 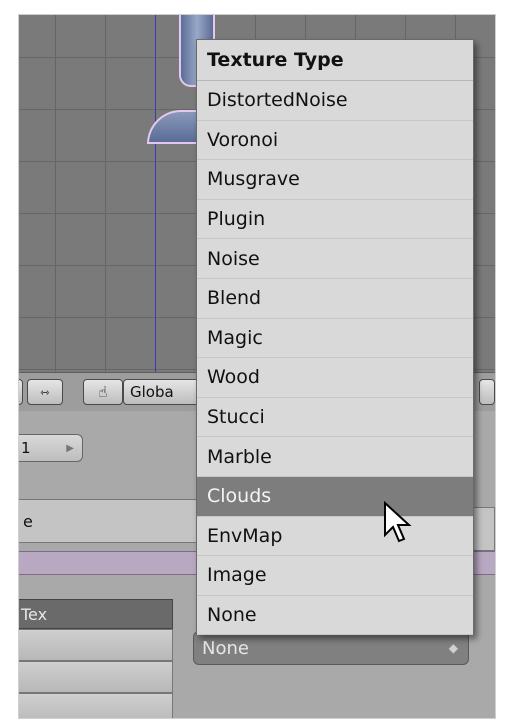 I want to click on menu-item-magic: Magic, so click(x=335, y=339).